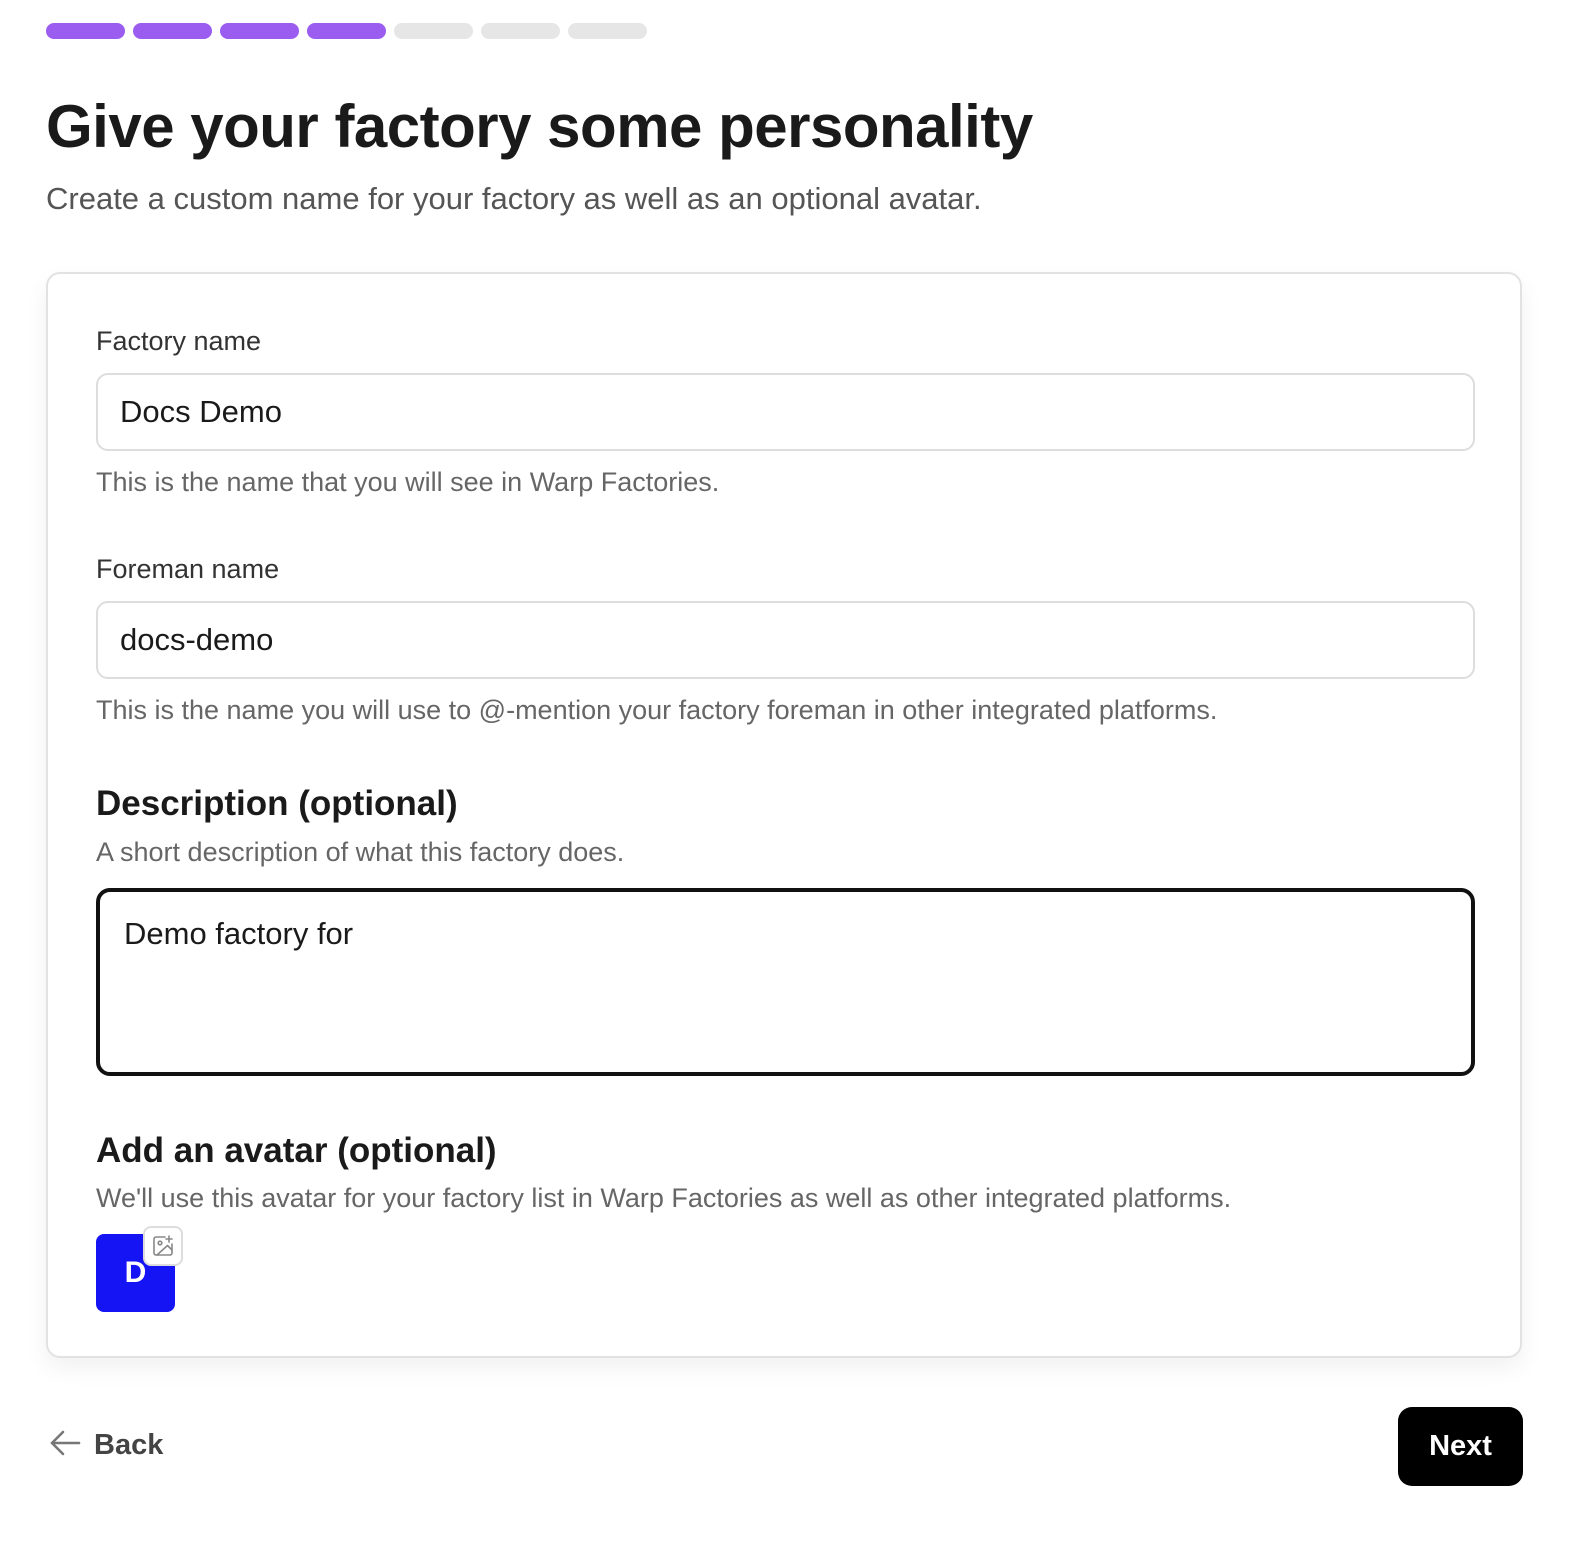 Image resolution: width=1596 pixels, height=1542 pixels. What do you see at coordinates (65, 1445) in the screenshot?
I see `arrow-left-icon` at bounding box center [65, 1445].